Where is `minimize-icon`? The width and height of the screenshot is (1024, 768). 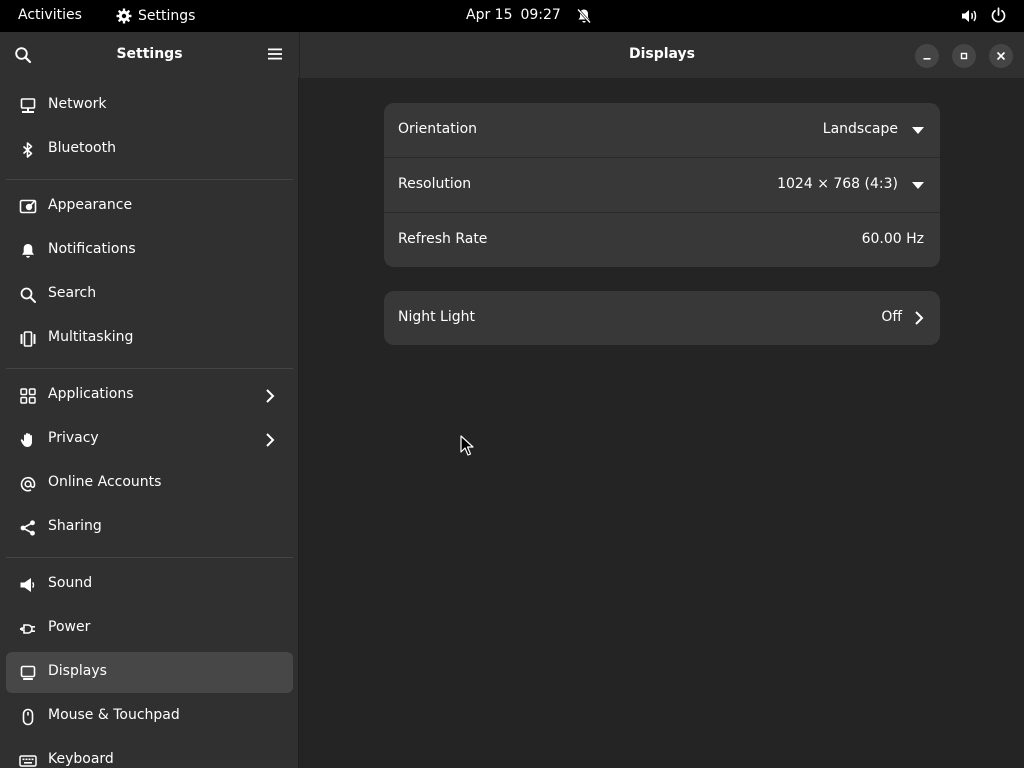 minimize-icon is located at coordinates (927, 59).